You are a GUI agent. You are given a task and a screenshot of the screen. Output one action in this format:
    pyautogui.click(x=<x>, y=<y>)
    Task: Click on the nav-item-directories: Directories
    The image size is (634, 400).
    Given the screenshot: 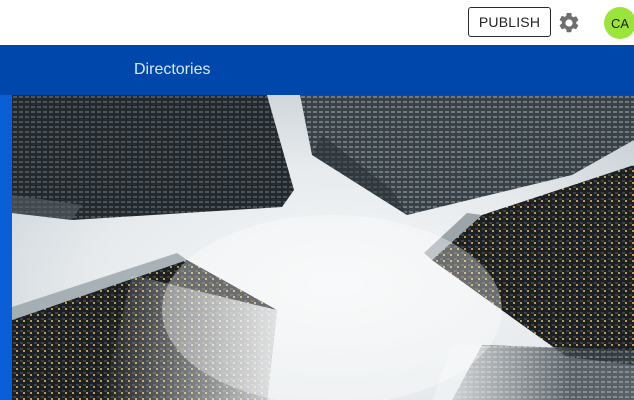 What is the action you would take?
    pyautogui.click(x=172, y=70)
    